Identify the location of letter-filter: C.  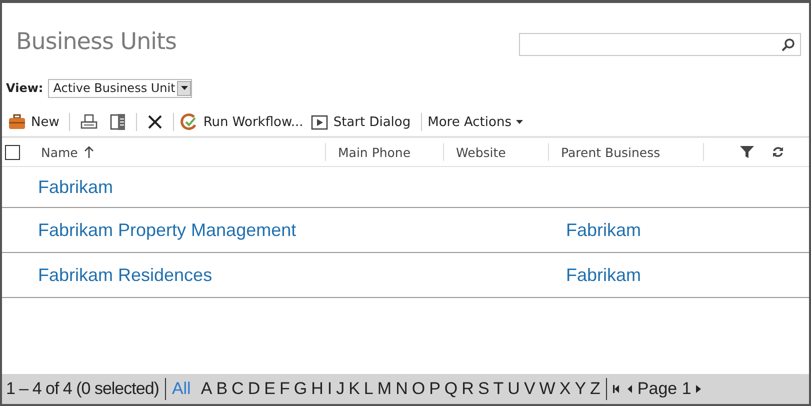
(238, 389).